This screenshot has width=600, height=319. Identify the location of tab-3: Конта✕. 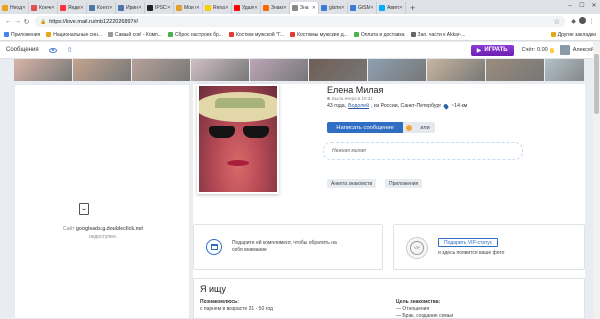
(101, 8).